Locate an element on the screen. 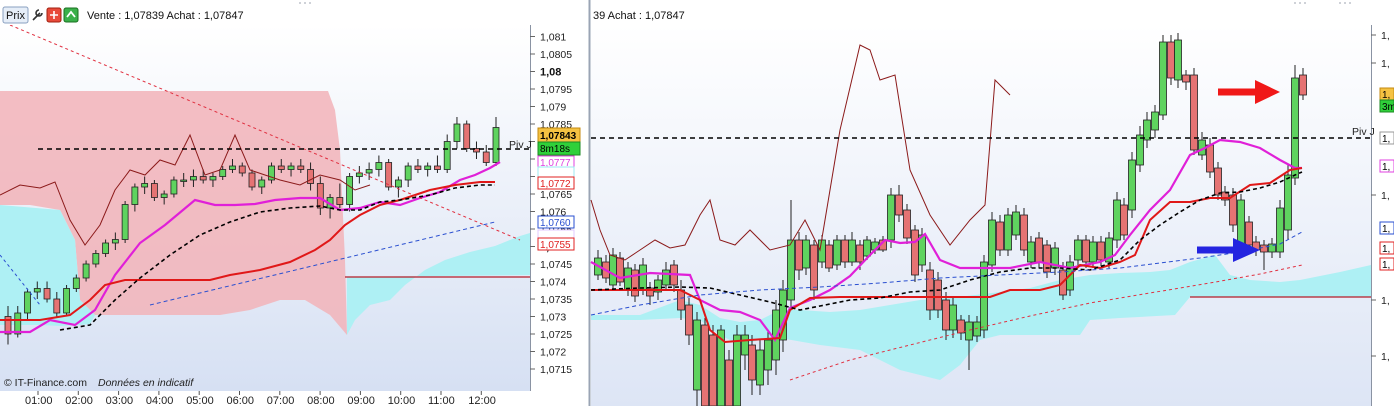  left-y-tick-label: 1,074 is located at coordinates (553, 283).